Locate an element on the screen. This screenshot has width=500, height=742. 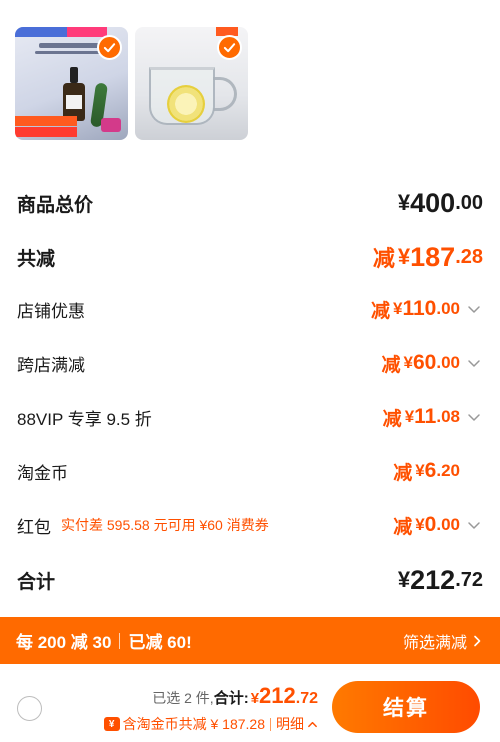
product-lemon-image is located at coordinates (186, 104).